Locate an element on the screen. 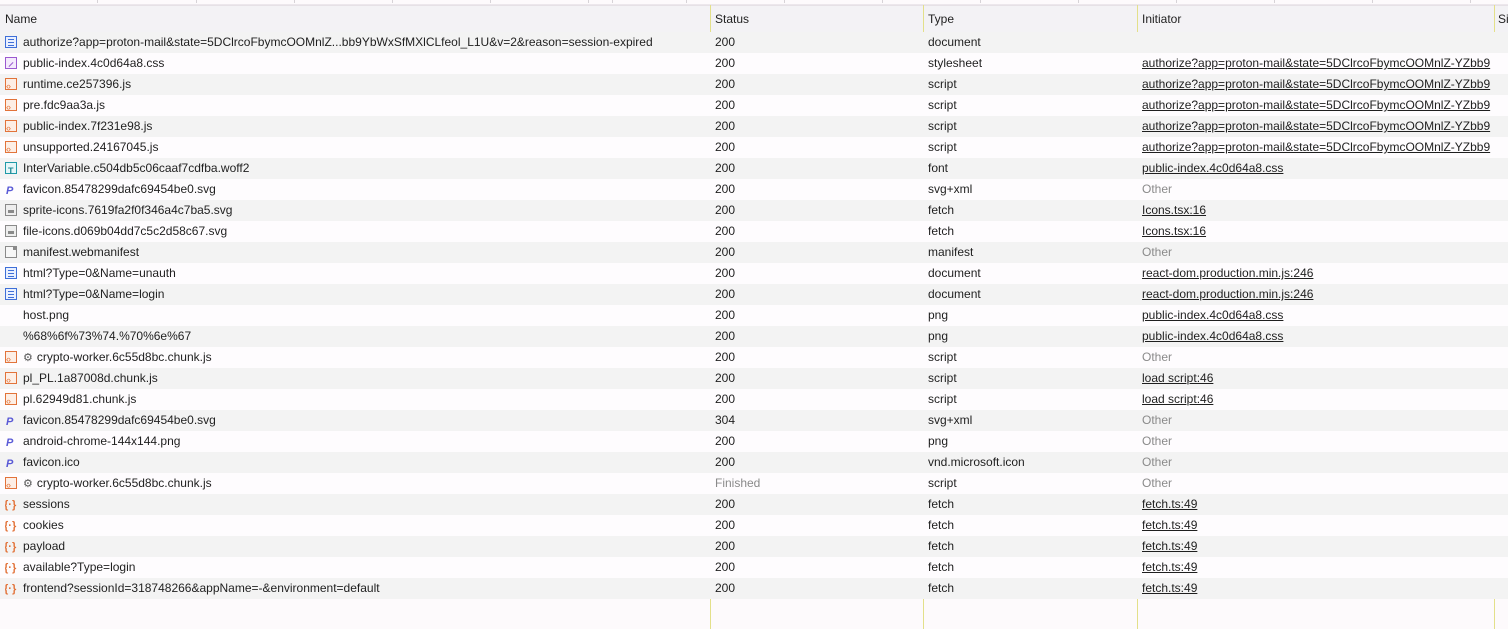  request-name-cell: public-index.7f231e98.js is located at coordinates (356, 126).